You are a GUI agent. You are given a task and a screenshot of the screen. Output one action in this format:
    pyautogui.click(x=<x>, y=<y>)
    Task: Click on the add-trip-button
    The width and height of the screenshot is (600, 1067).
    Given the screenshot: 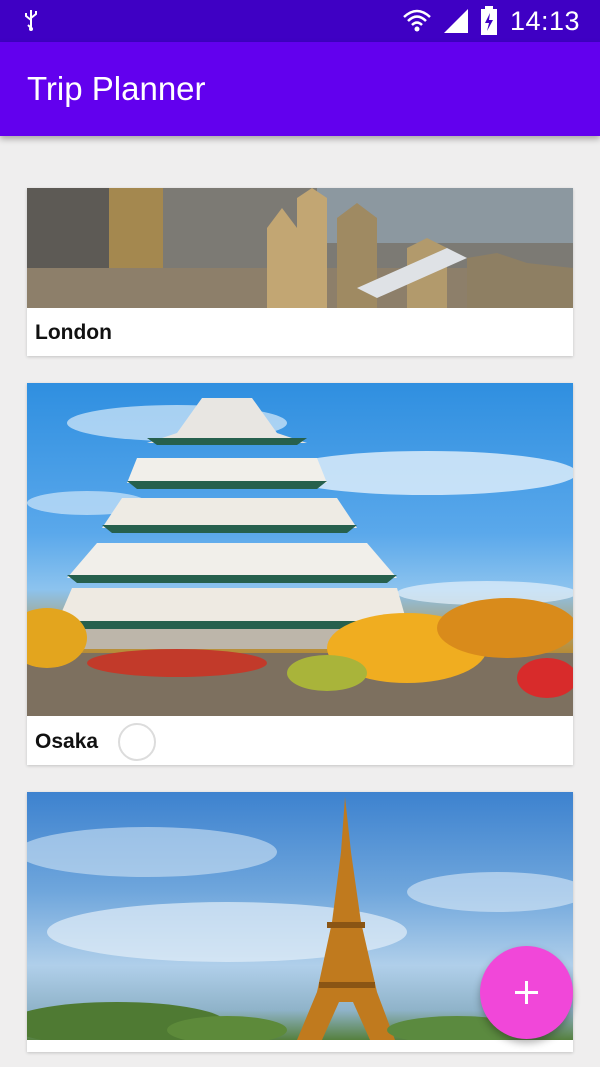 What is the action you would take?
    pyautogui.click(x=526, y=992)
    